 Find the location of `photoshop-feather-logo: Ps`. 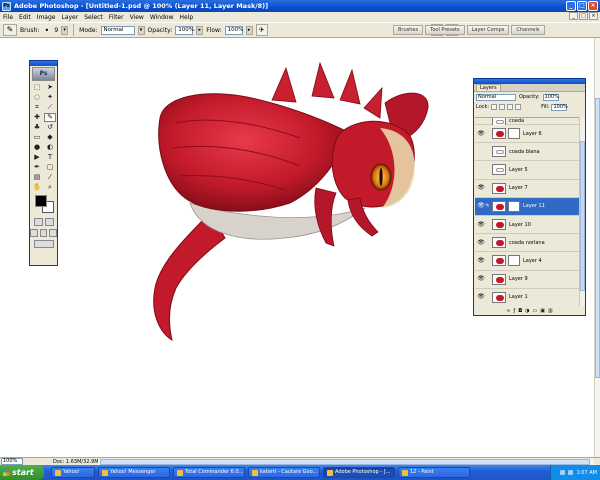

photoshop-feather-logo: Ps is located at coordinates (43, 74).